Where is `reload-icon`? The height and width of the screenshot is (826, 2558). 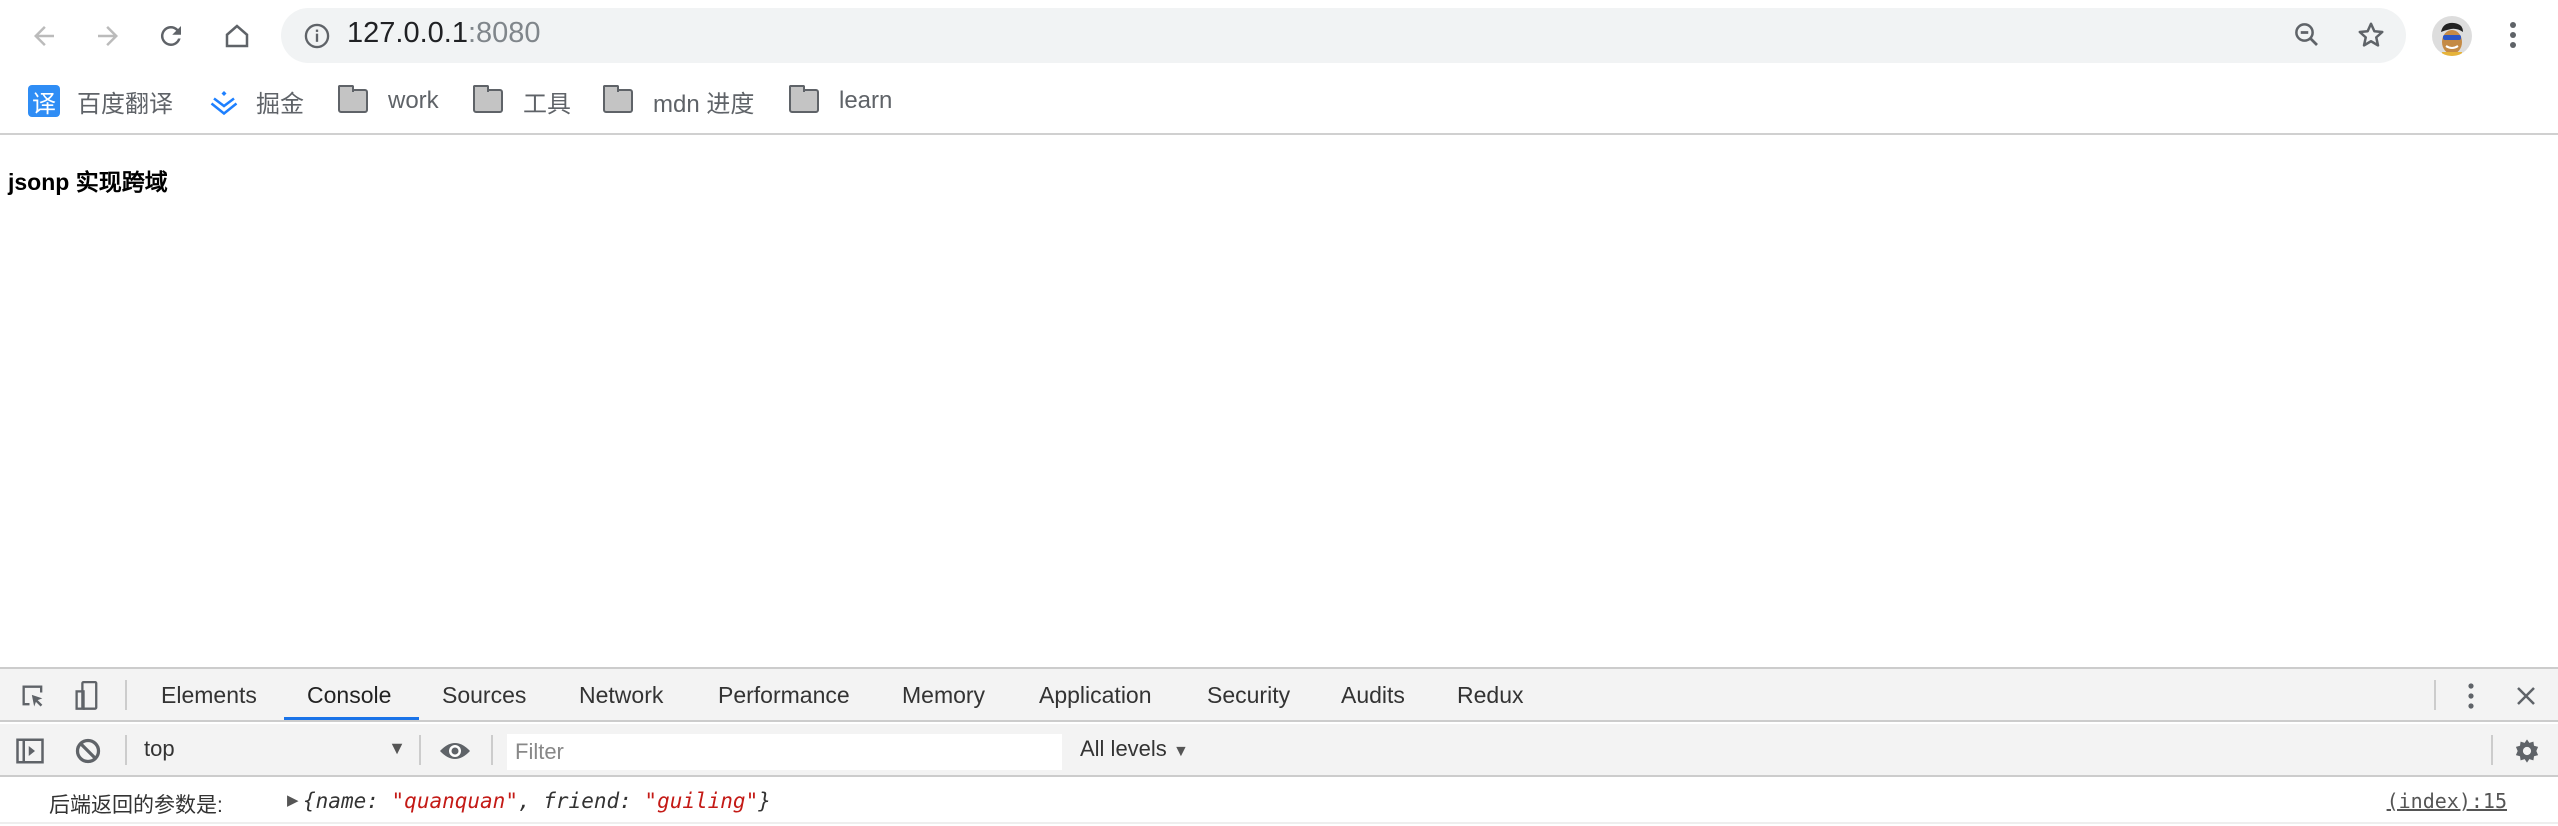
reload-icon is located at coordinates (171, 36).